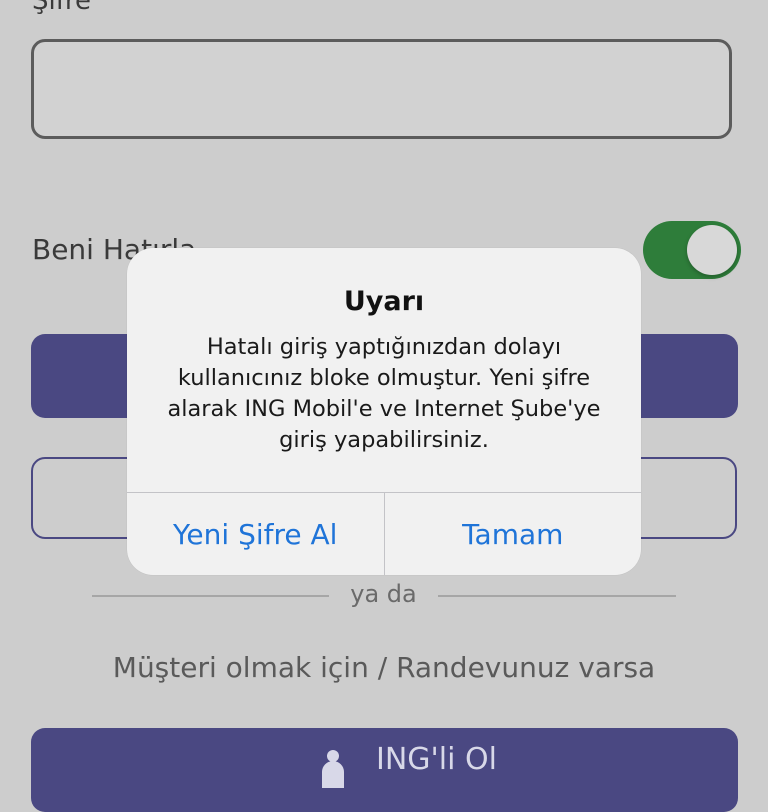 This screenshot has width=768, height=812. I want to click on toggle-knob, so click(712, 250).